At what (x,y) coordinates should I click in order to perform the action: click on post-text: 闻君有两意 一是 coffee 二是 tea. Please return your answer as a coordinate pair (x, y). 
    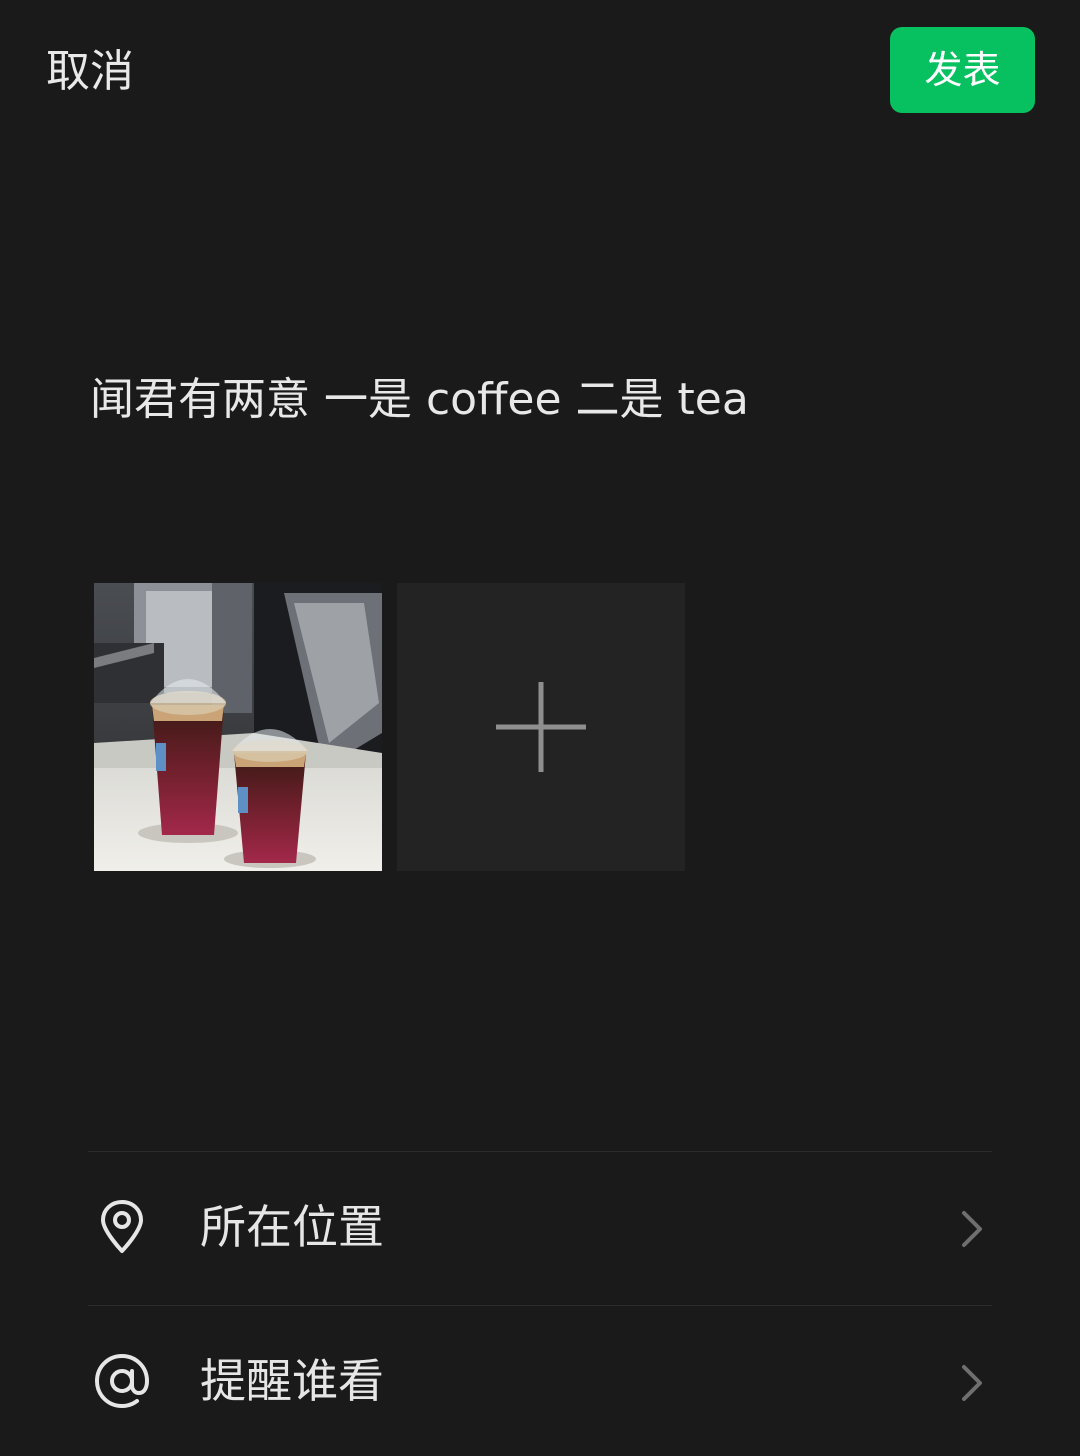
    Looking at the image, I should click on (419, 400).